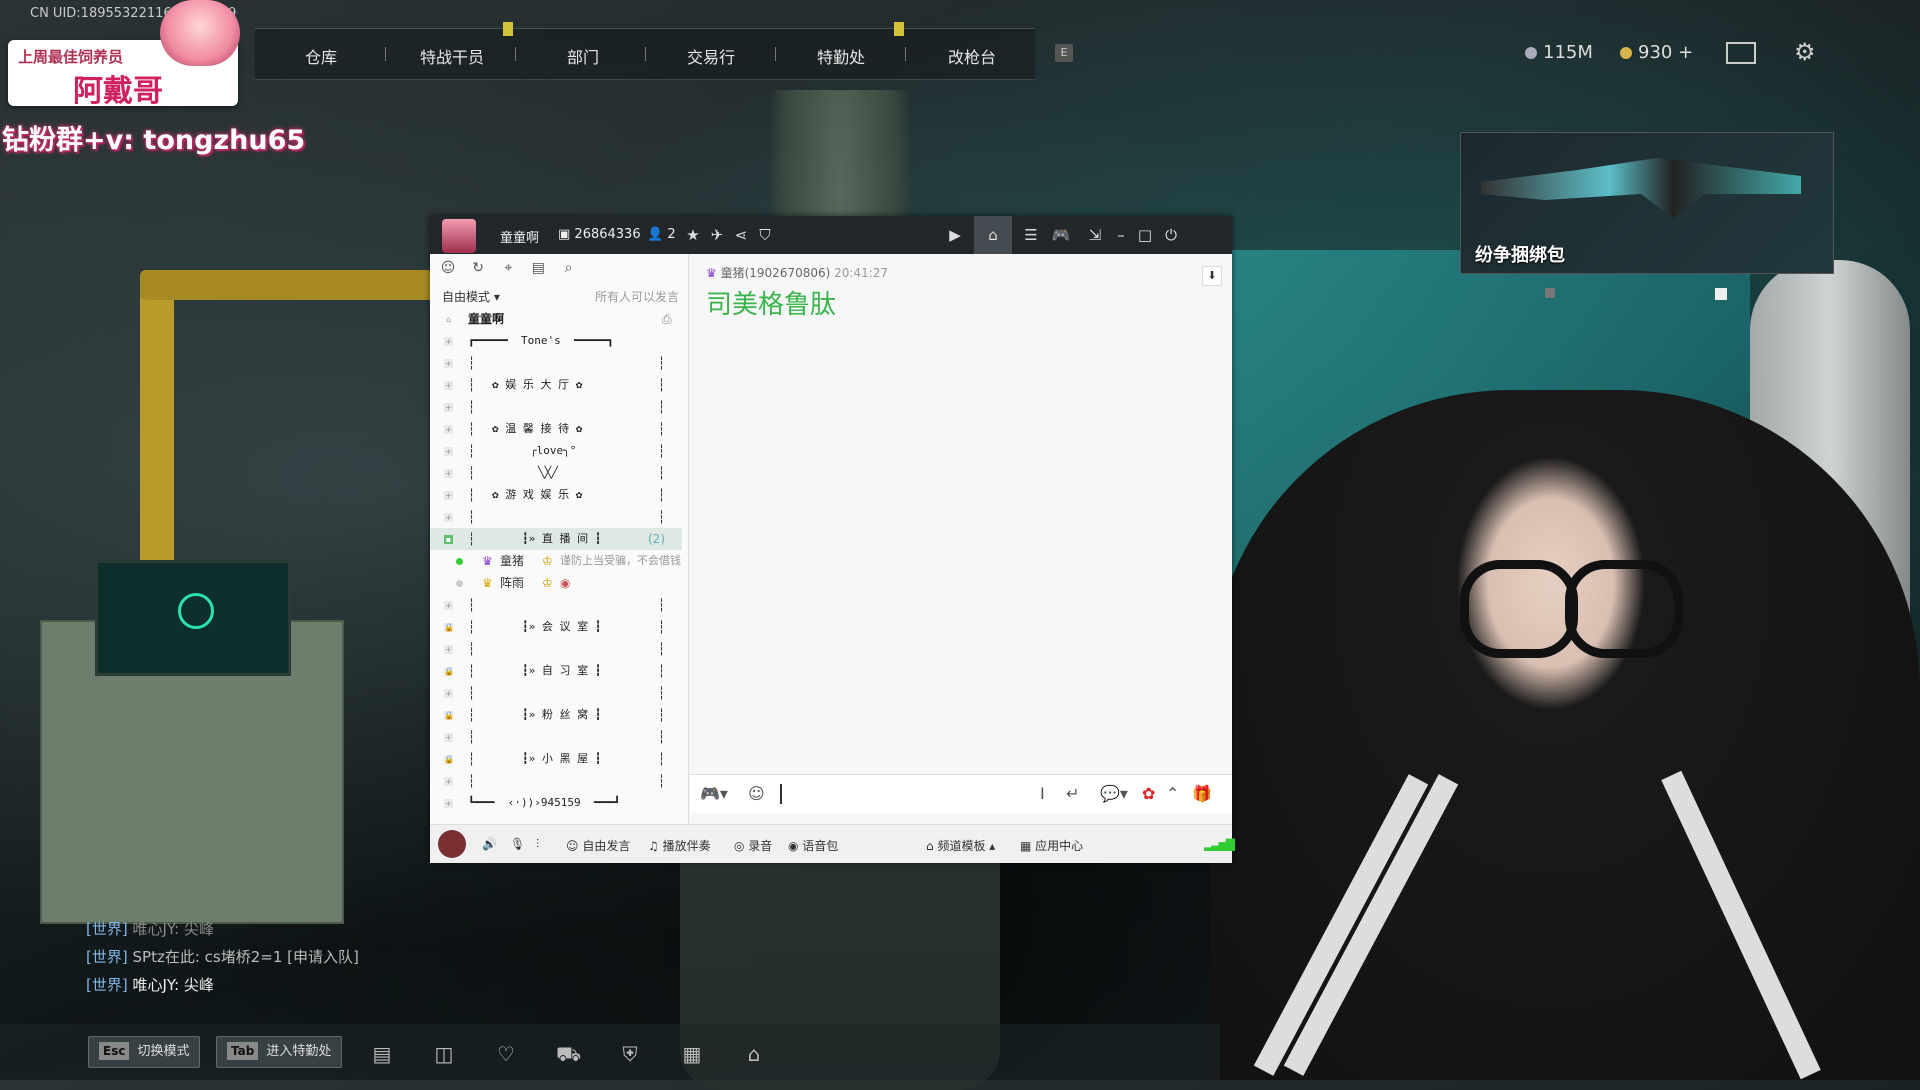 This screenshot has height=1090, width=1920. Describe the element at coordinates (448, 270) in the screenshot. I see `user-icon: ☺` at that location.